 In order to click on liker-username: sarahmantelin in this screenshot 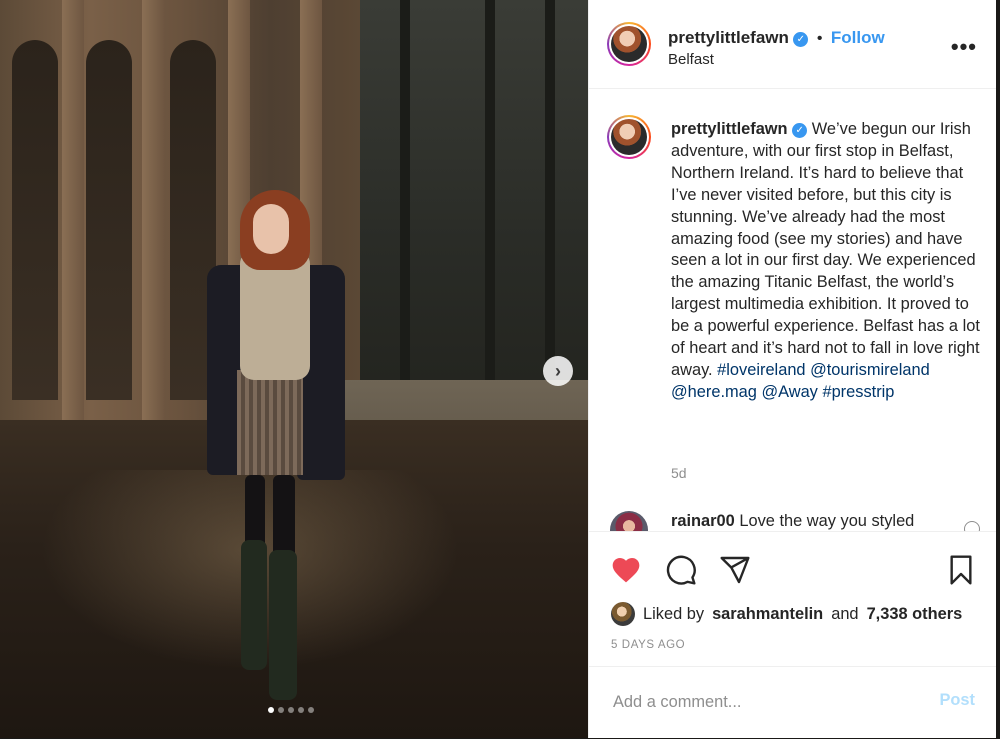, I will do `click(767, 614)`.